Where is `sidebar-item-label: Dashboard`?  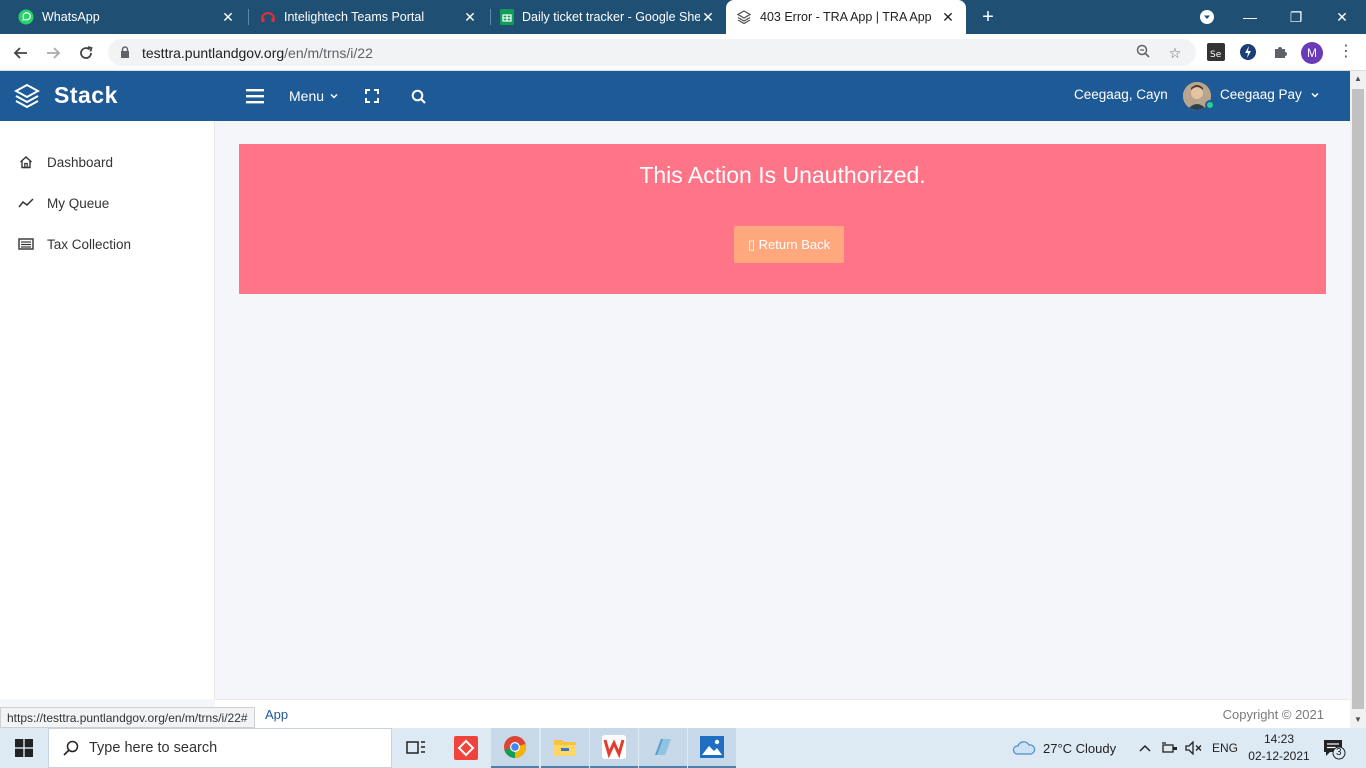 sidebar-item-label: Dashboard is located at coordinates (80, 162).